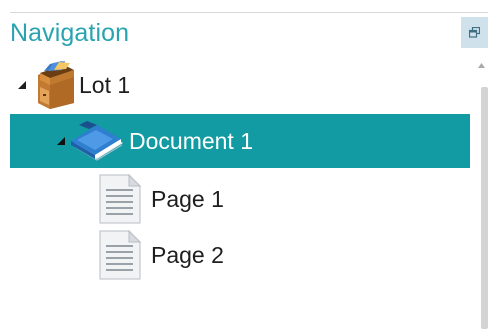 The image size is (488, 329). I want to click on scroll-up-arrow-icon, so click(481, 65).